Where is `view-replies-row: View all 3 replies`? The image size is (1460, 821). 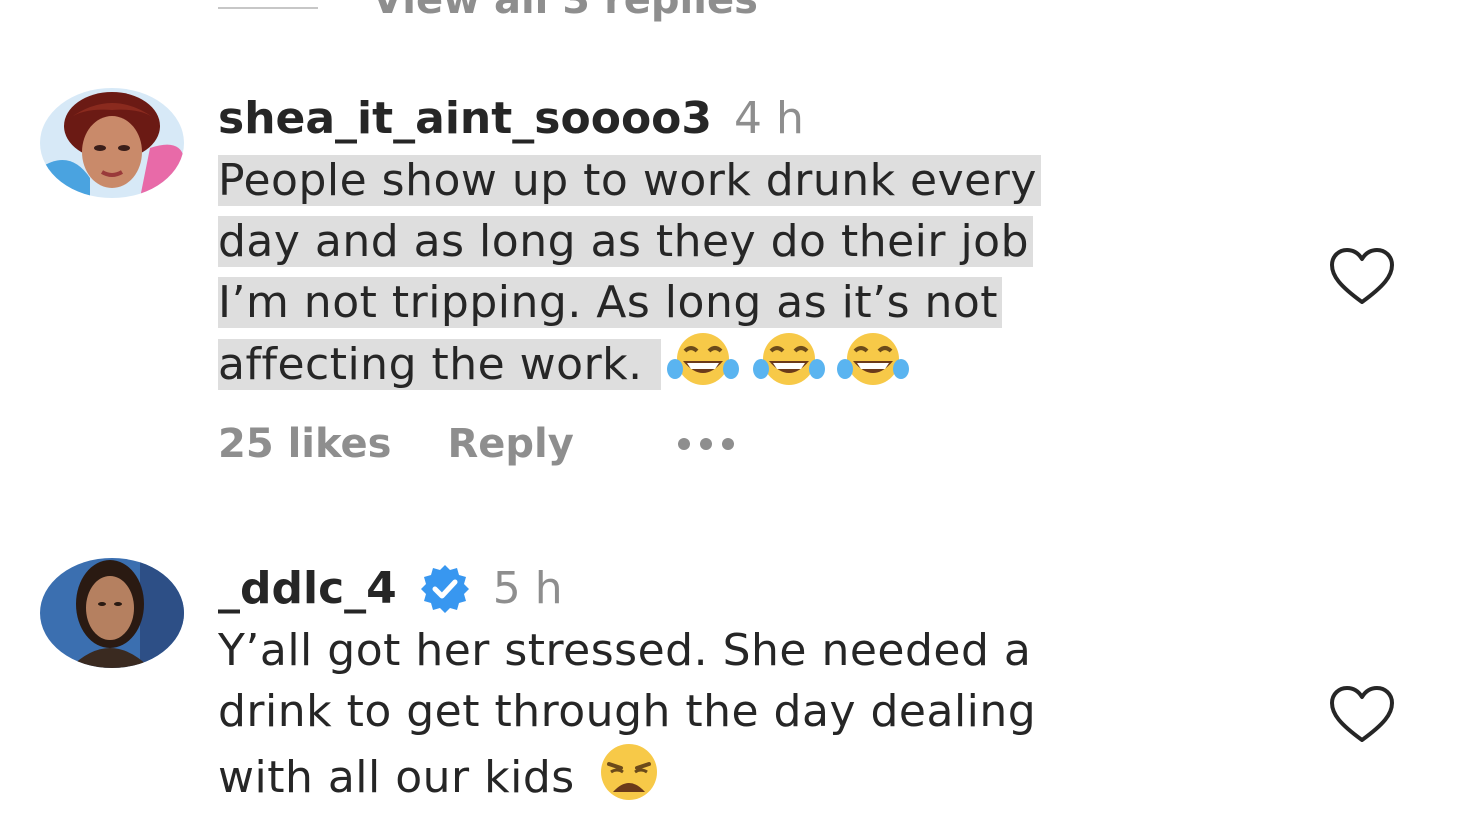 view-replies-row: View all 3 replies is located at coordinates (488, 11).